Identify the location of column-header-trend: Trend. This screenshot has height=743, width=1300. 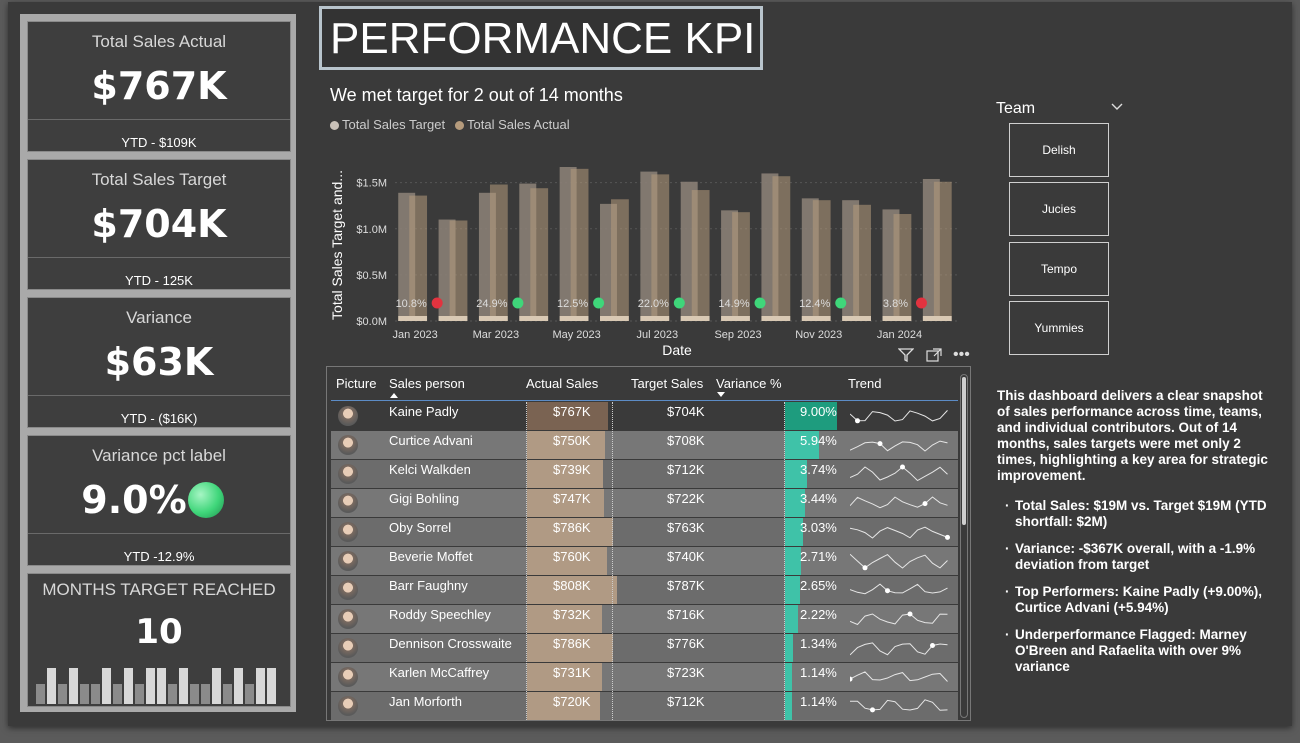
(864, 383).